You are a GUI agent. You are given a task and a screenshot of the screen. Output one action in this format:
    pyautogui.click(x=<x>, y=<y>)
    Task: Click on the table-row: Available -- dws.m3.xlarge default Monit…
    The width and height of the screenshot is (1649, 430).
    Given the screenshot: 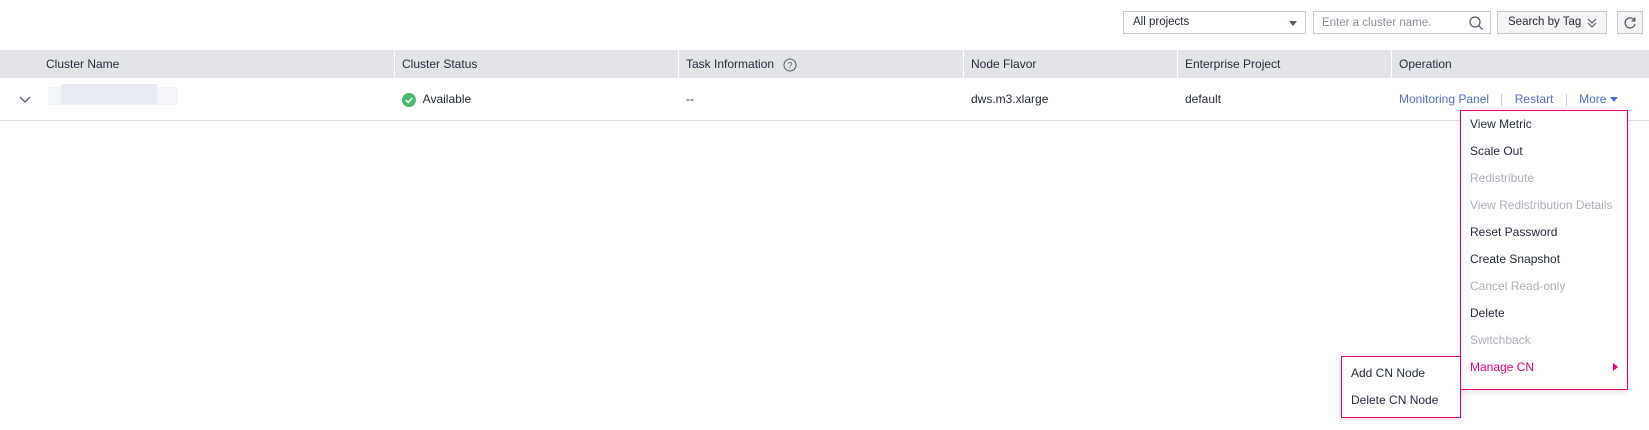 What is the action you would take?
    pyautogui.click(x=824, y=99)
    